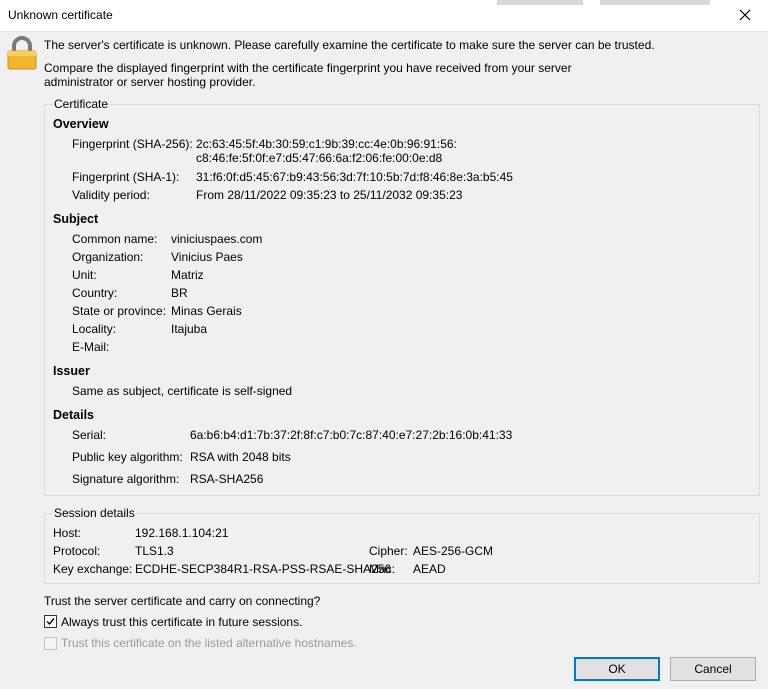 This screenshot has width=768, height=689. I want to click on sha1-label: Fingerprint (SHA-1):, so click(126, 177).